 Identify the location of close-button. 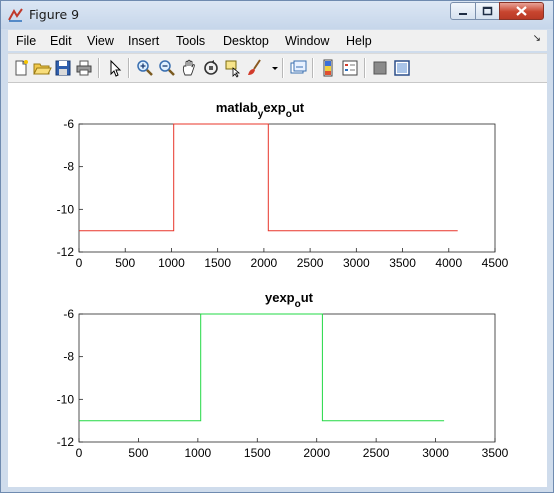
(521, 11).